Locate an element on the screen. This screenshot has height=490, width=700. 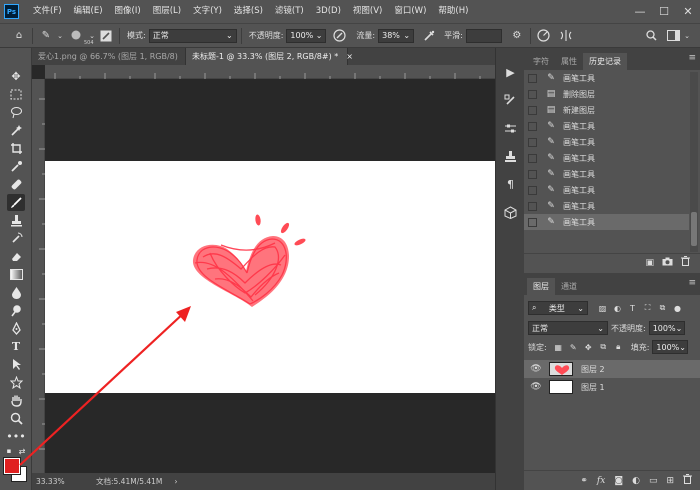
maximize-button: ☐ is located at coordinates (664, 11).